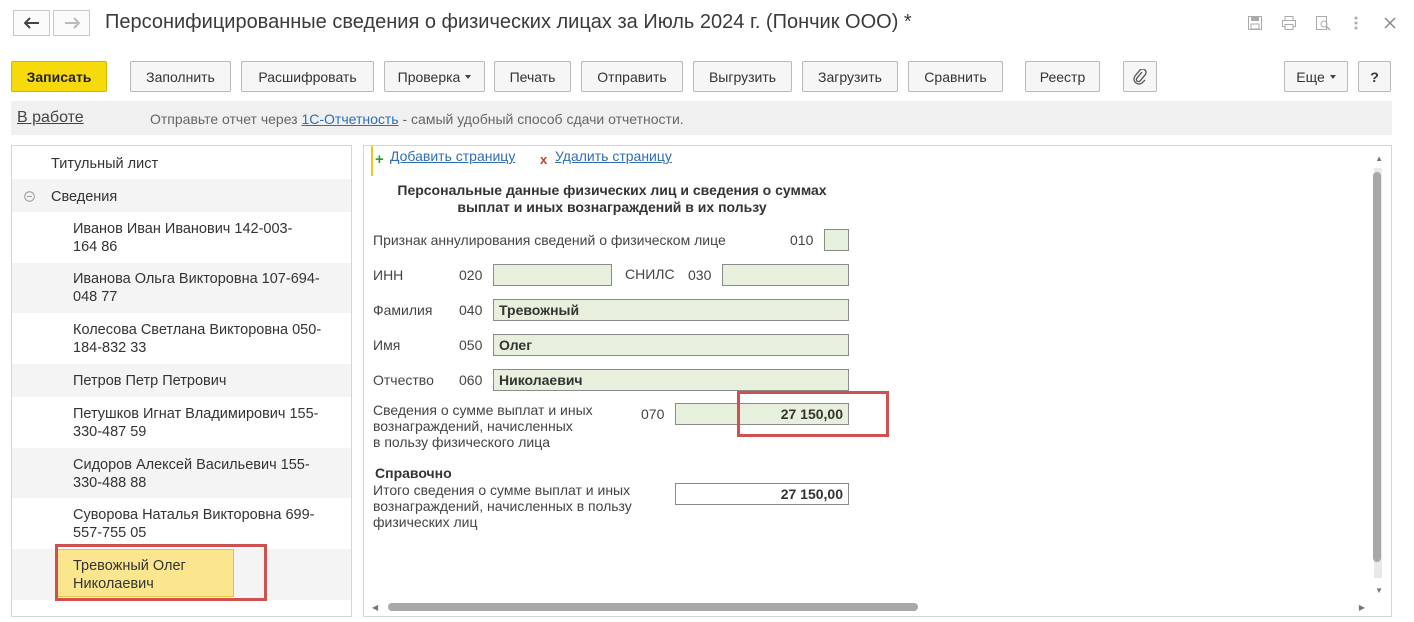 This screenshot has height=622, width=1414. What do you see at coordinates (226, 119) in the screenshot?
I see `info-text-before: Отправьте отчет через` at bounding box center [226, 119].